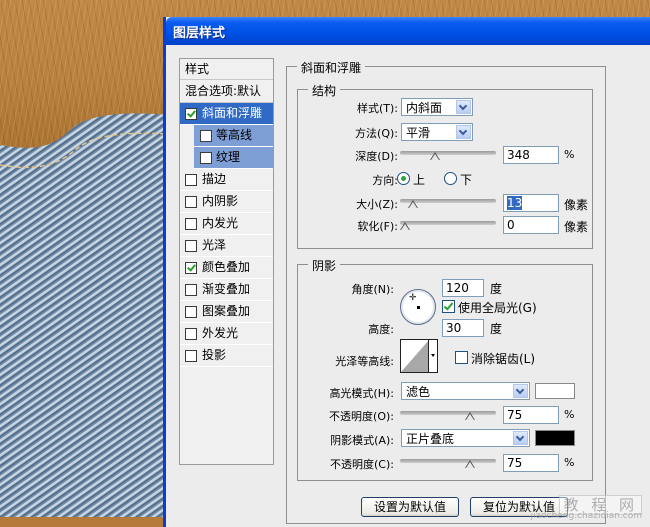 Image resolution: width=650 pixels, height=527 pixels. Describe the element at coordinates (503, 358) in the screenshot. I see `anti-aliased-label: 消除锯齿(L)` at that location.